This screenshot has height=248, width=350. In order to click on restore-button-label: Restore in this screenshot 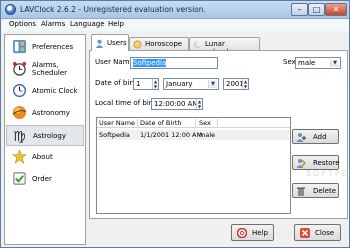, I will do `click(326, 163)`.